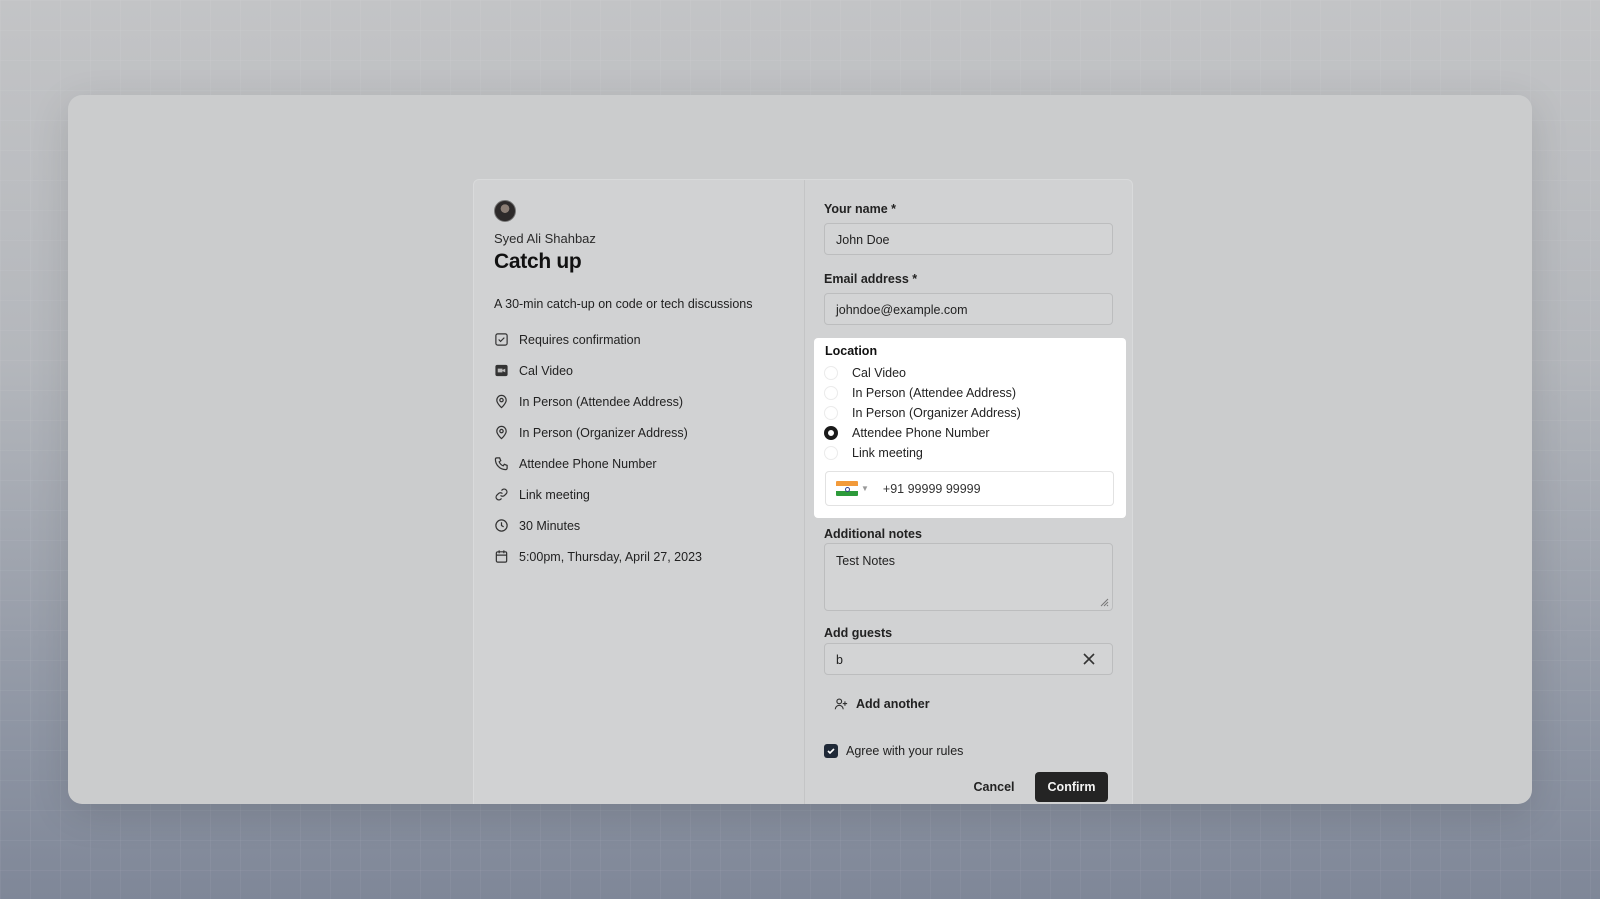 The image size is (1600, 899). Describe the element at coordinates (936, 413) in the screenshot. I see `option-label: In Person (Organizer Address)` at that location.